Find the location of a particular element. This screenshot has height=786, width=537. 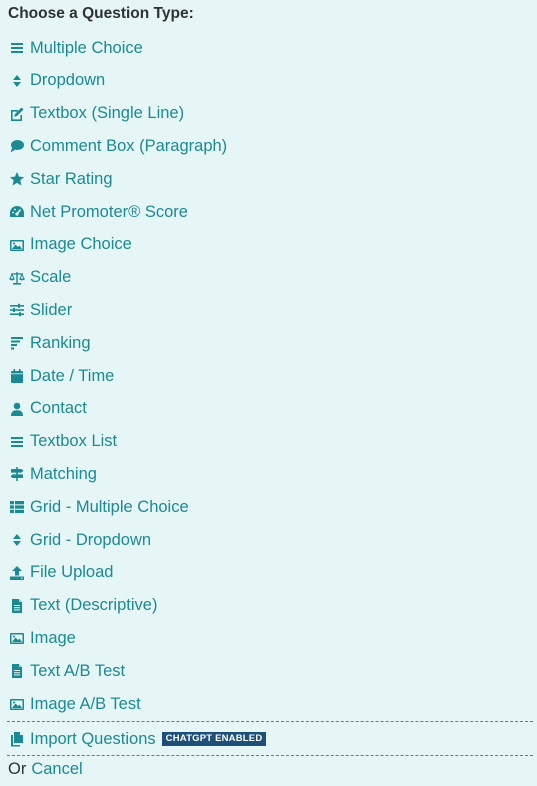

question-type-label: Slider is located at coordinates (51, 309).